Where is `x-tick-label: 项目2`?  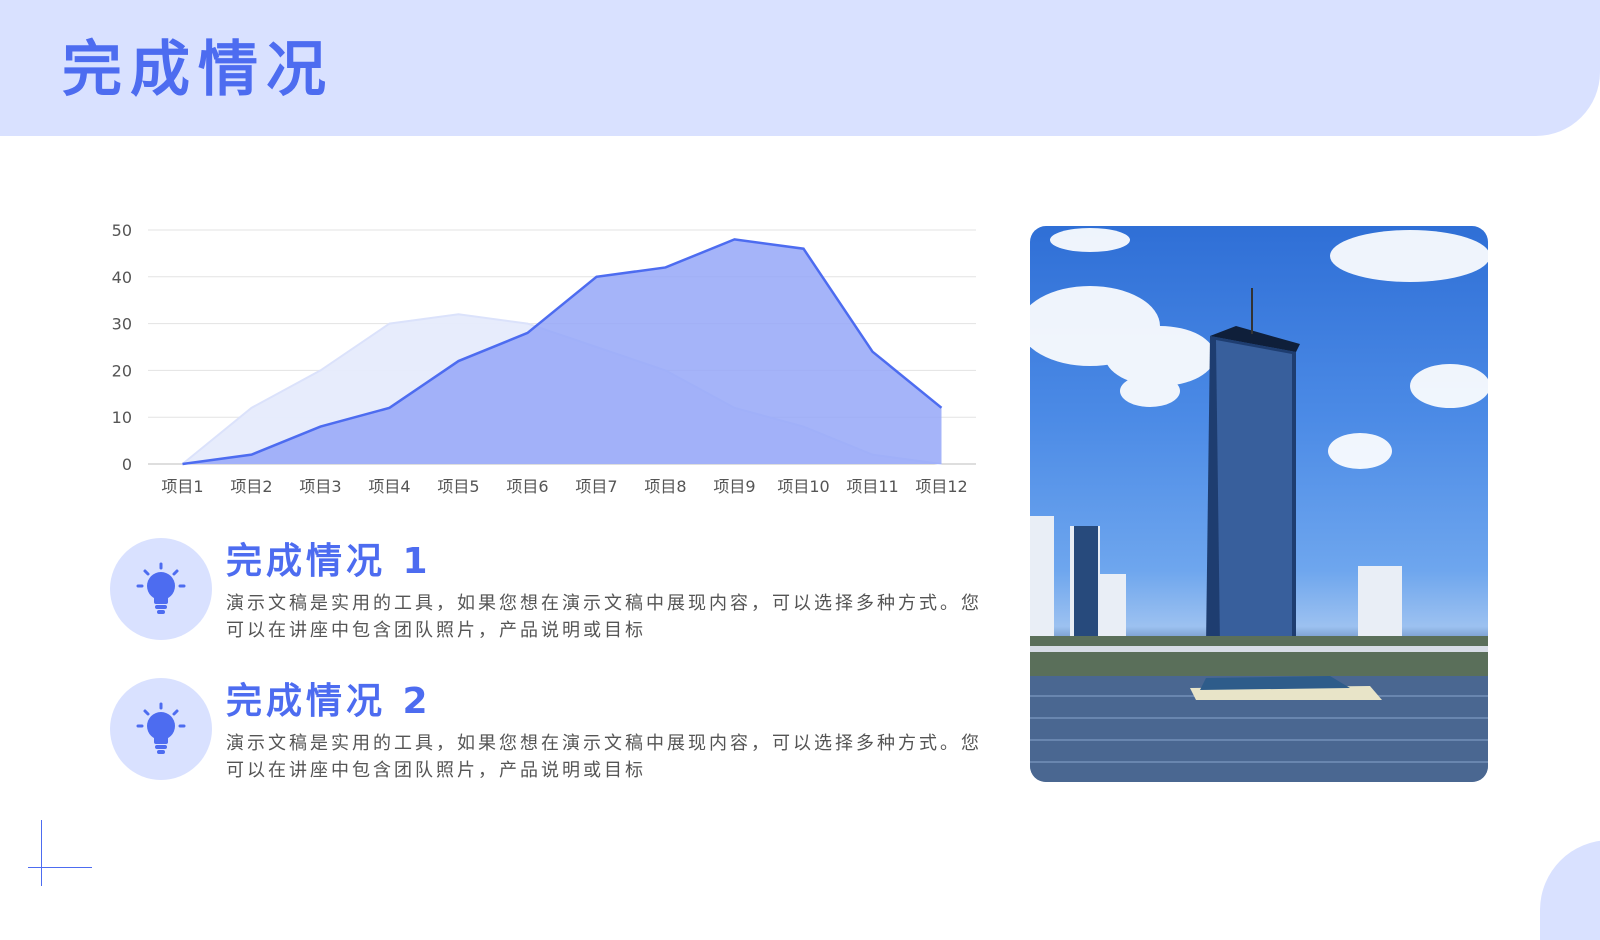
x-tick-label: 项目2 is located at coordinates (251, 486).